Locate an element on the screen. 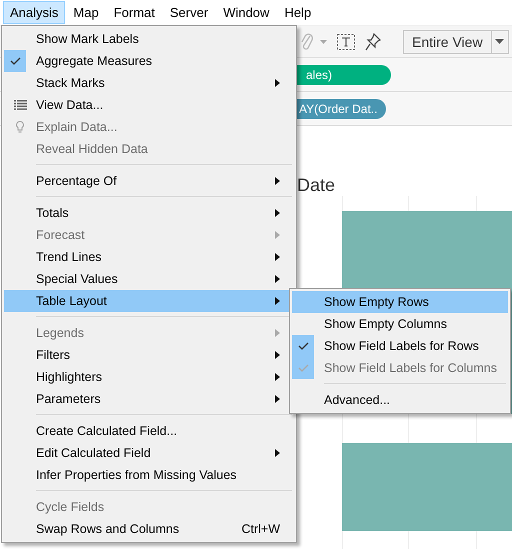  menu-item: Edit Calculated Field is located at coordinates (149, 453).